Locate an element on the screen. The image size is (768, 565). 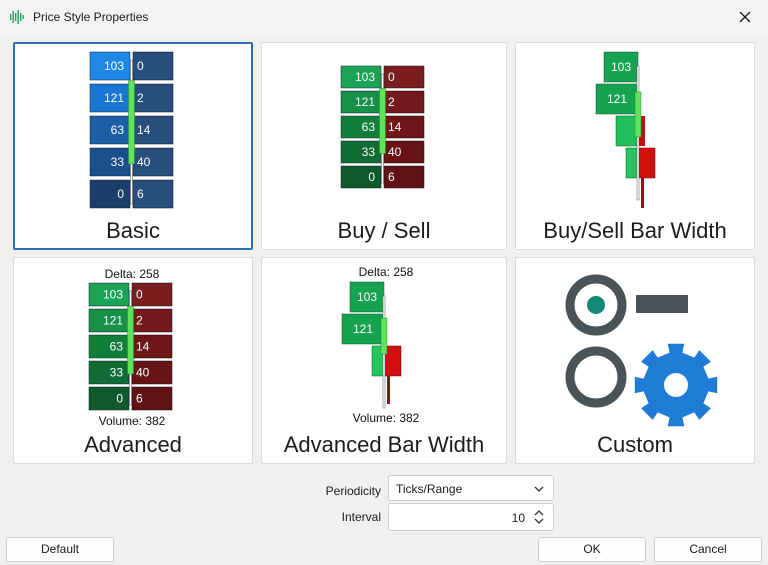
gear-hole is located at coordinates (676, 385).